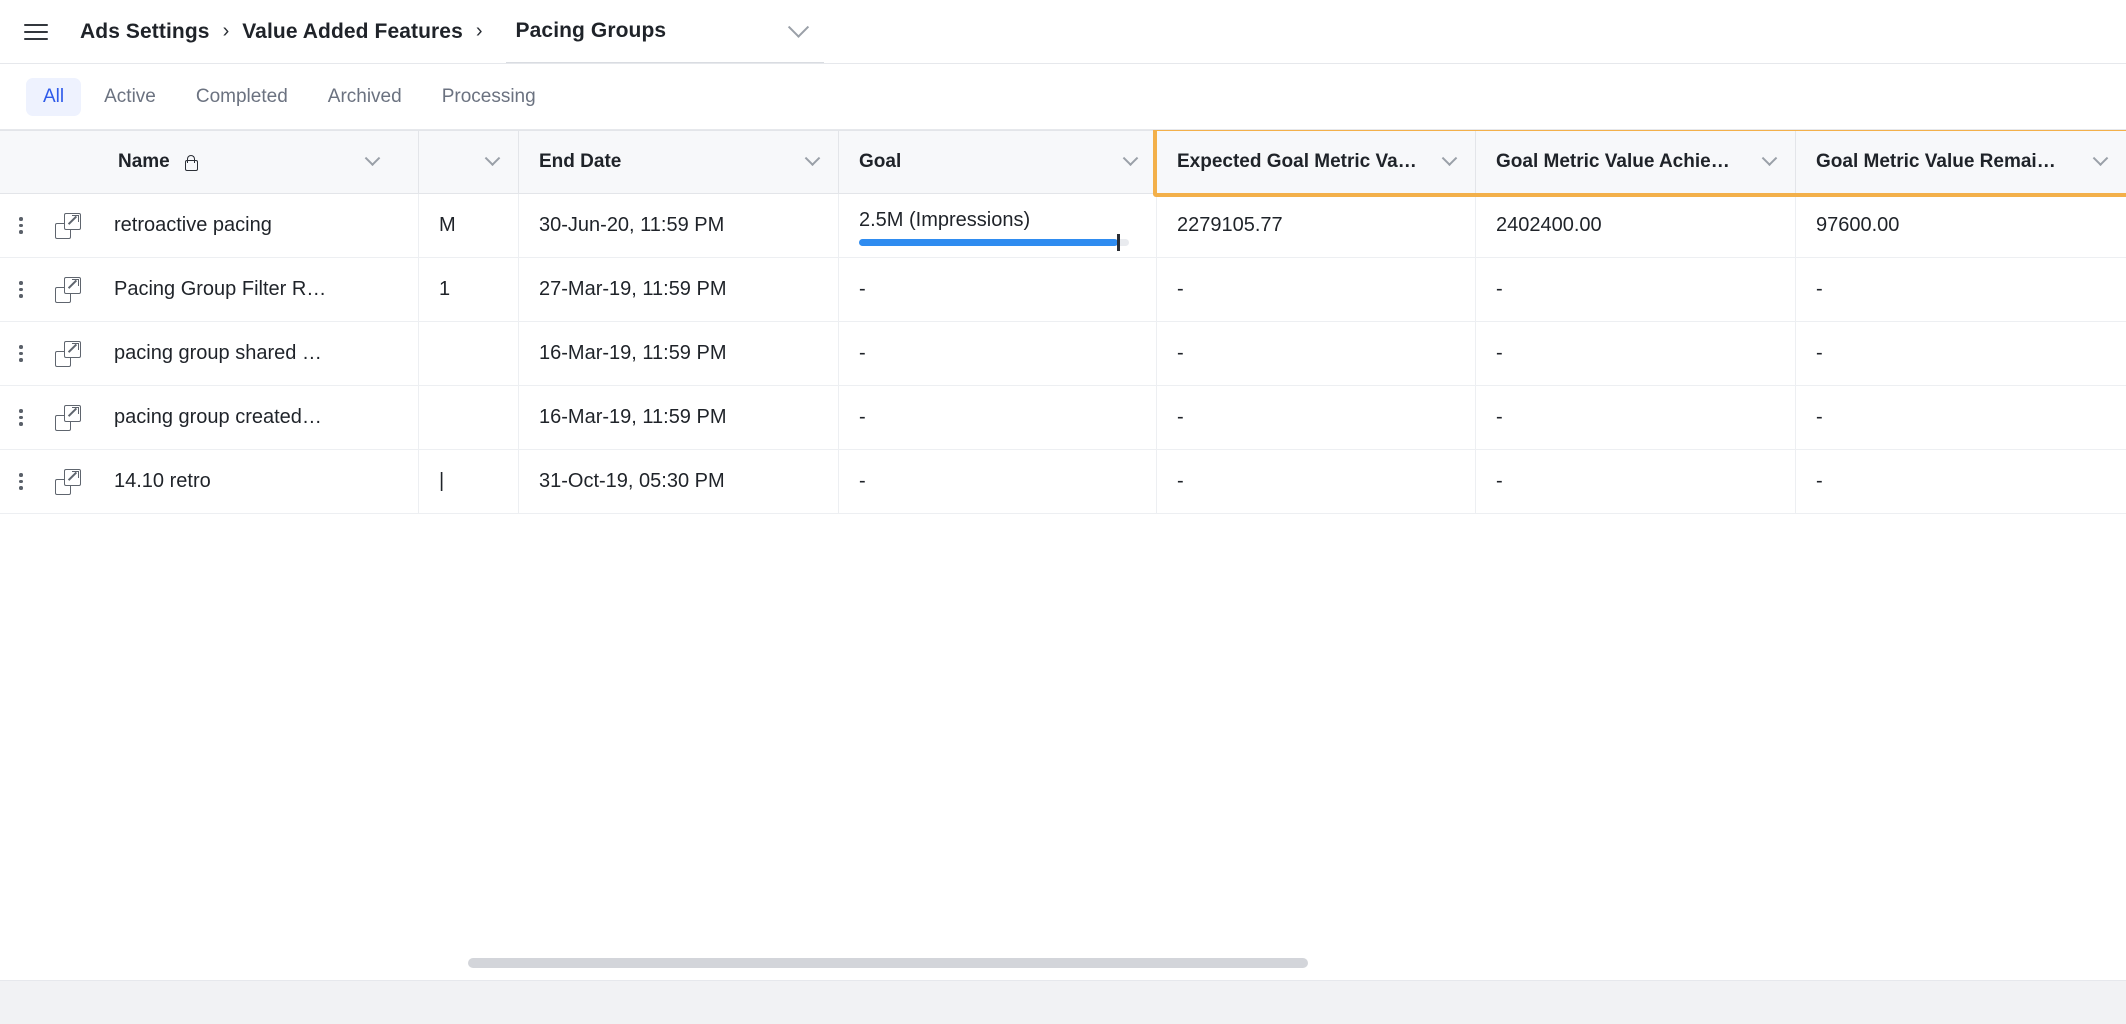  I want to click on column-header-name: Name, so click(209, 162).